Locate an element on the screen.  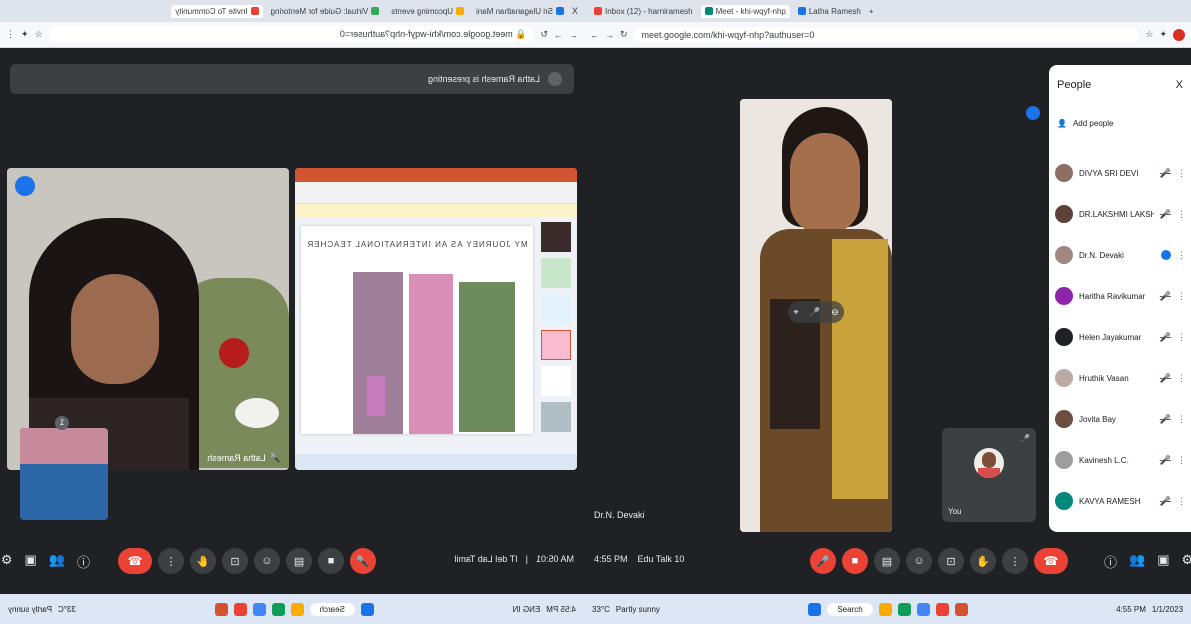
remove-icon: ⊖ is located at coordinates (835, 312).